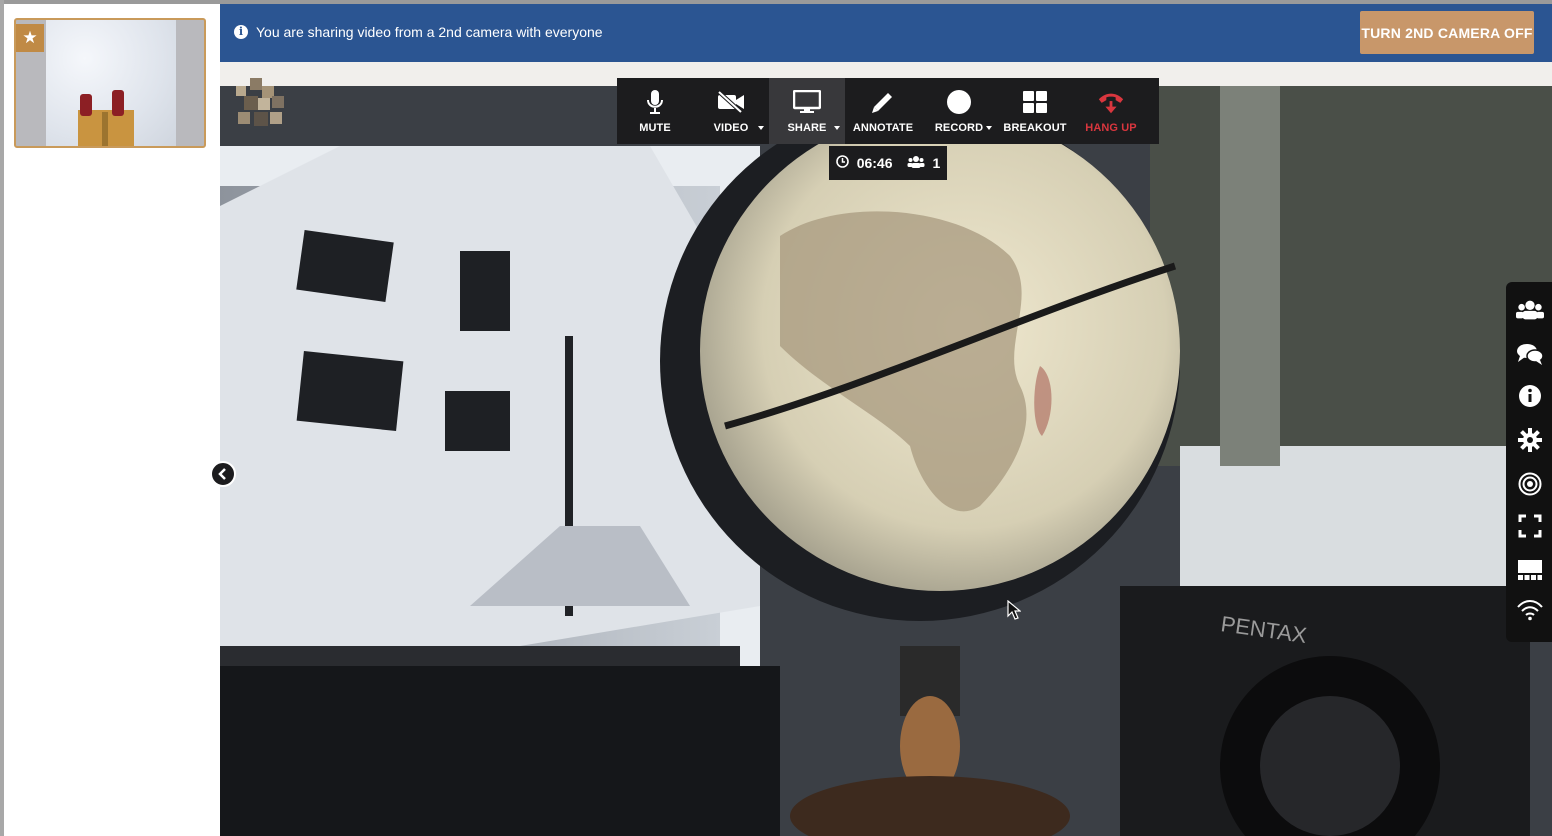 The width and height of the screenshot is (1552, 836). Describe the element at coordinates (731, 102) in the screenshot. I see `video-off-icon` at that location.